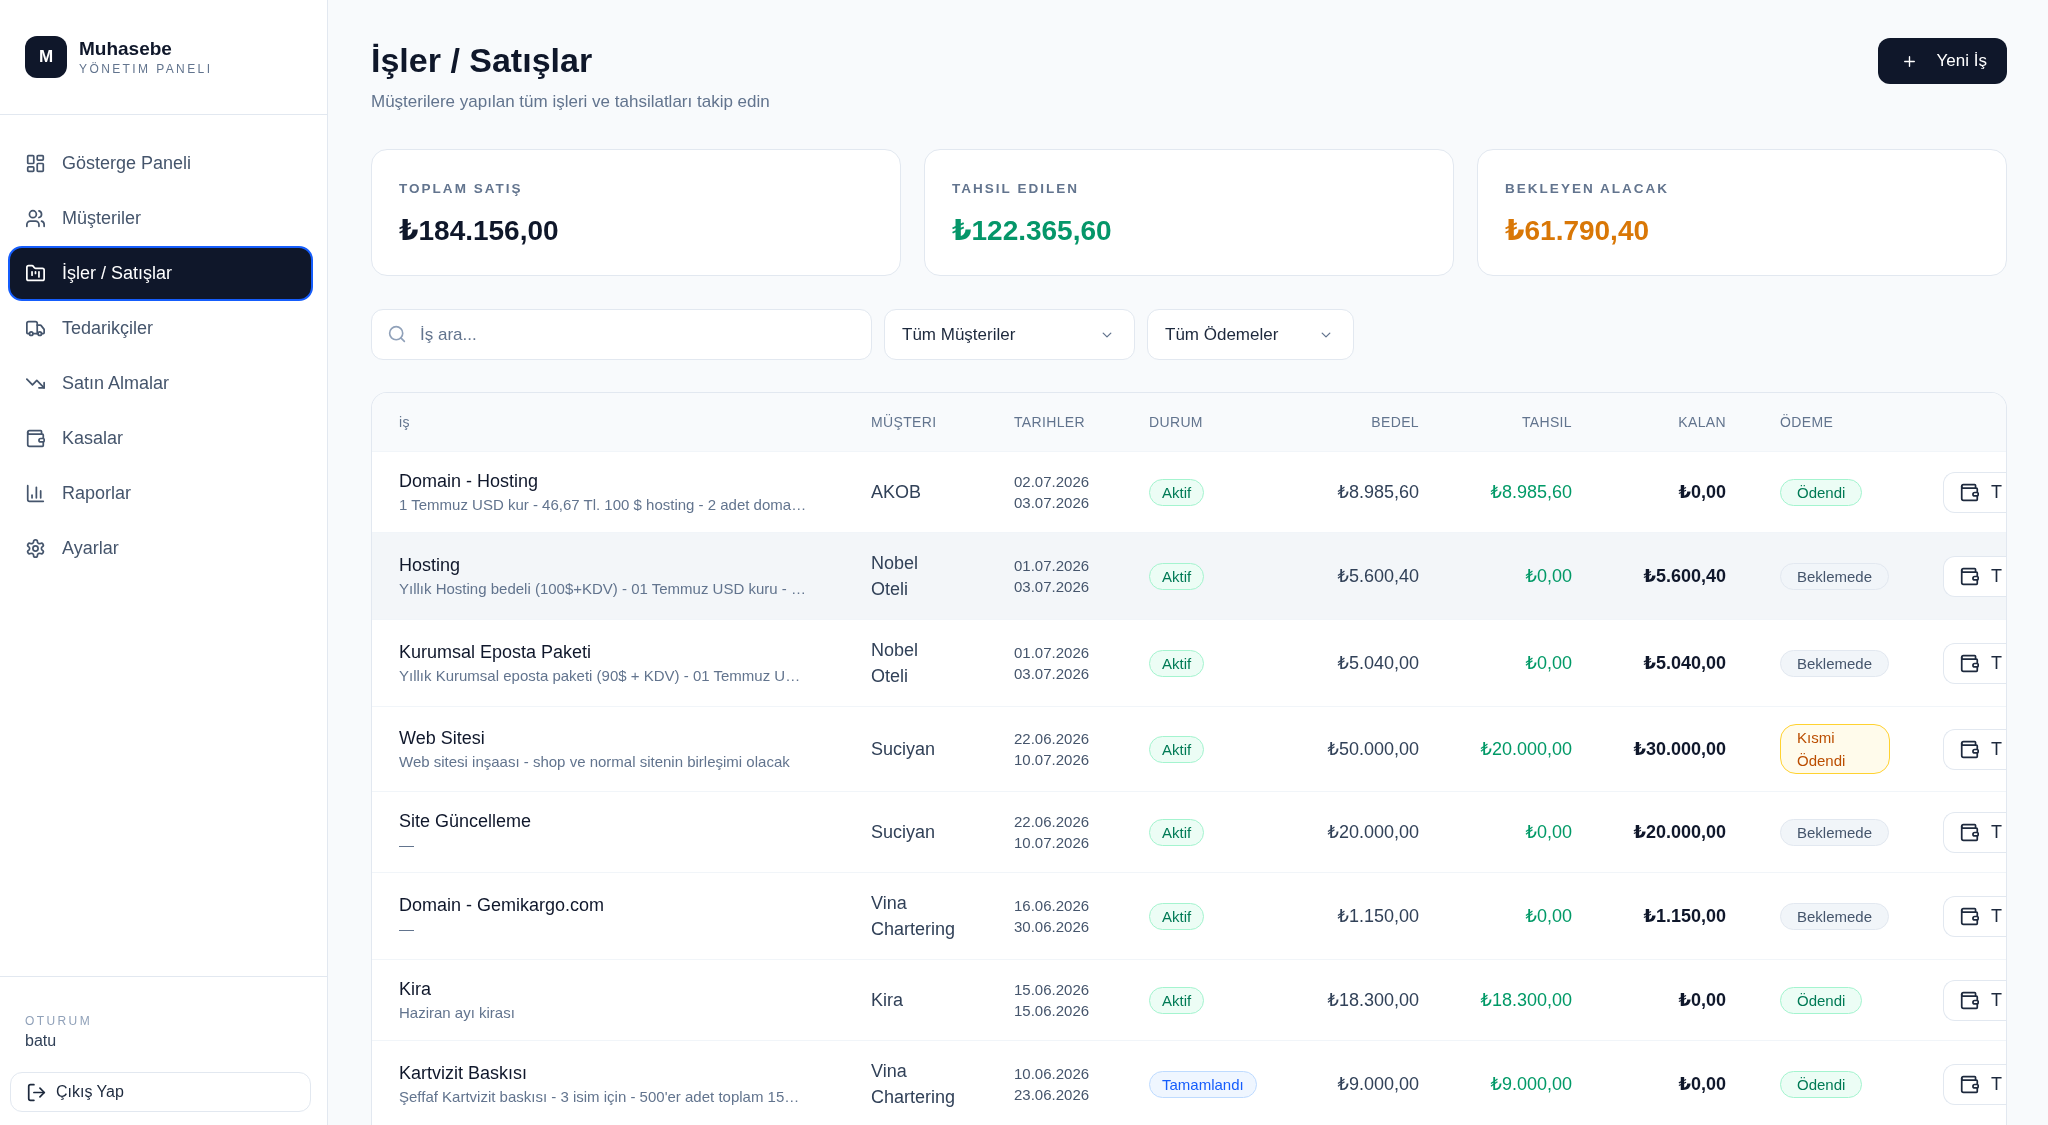 The image size is (2048, 1125). What do you see at coordinates (36, 1092) in the screenshot?
I see `logout-icon` at bounding box center [36, 1092].